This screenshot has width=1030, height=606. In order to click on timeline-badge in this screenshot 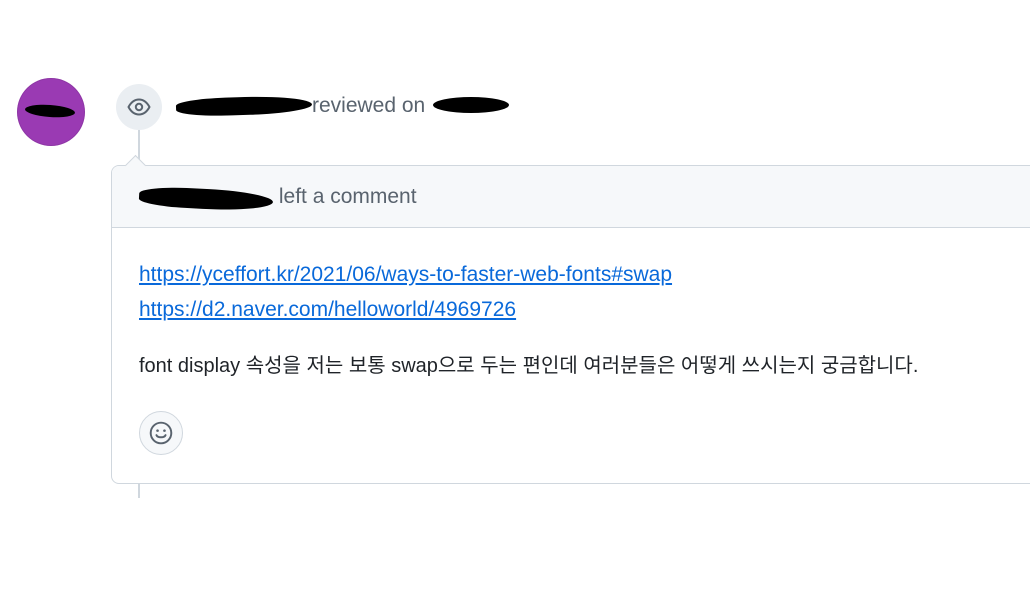, I will do `click(139, 107)`.